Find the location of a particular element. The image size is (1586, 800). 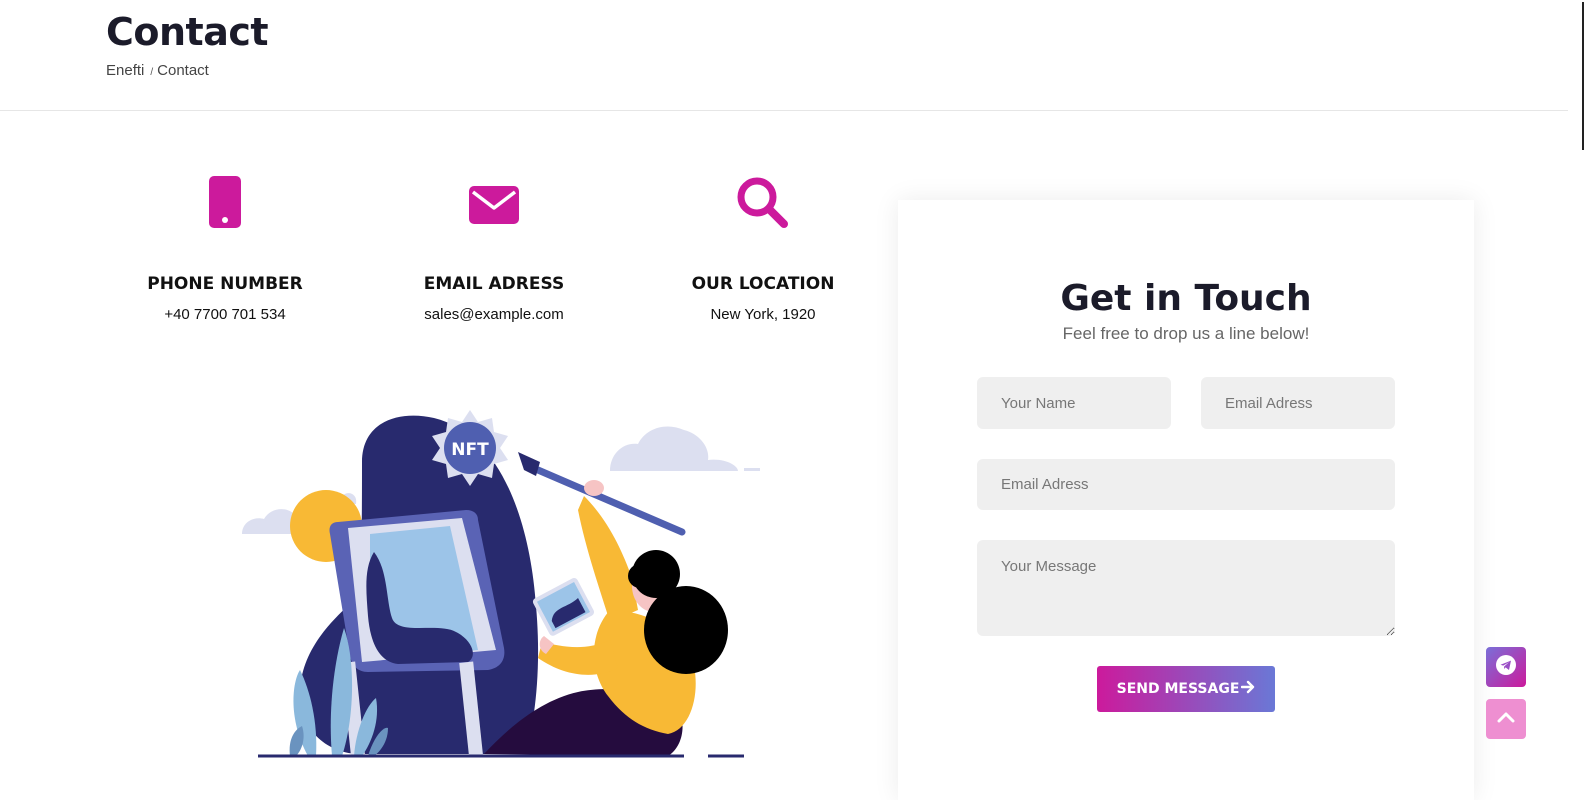

page-title: Contact is located at coordinates (187, 32).